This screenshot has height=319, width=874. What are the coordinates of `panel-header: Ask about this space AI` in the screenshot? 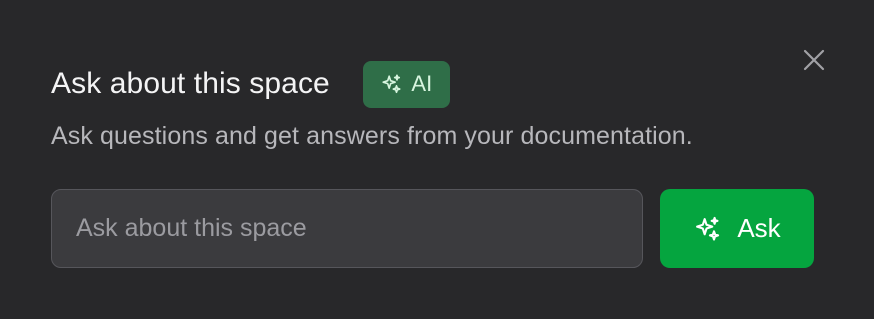 It's located at (250, 84).